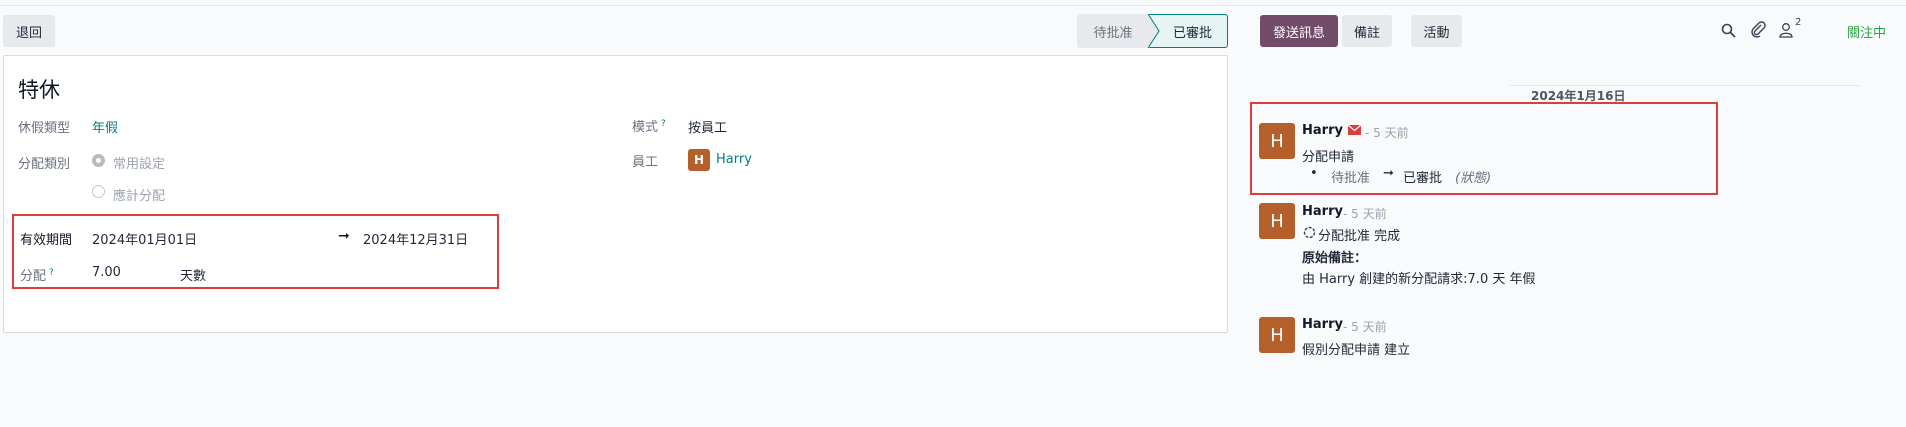 The height and width of the screenshot is (427, 1906). Describe the element at coordinates (1367, 31) in the screenshot. I see `log-note-button: 備註` at that location.